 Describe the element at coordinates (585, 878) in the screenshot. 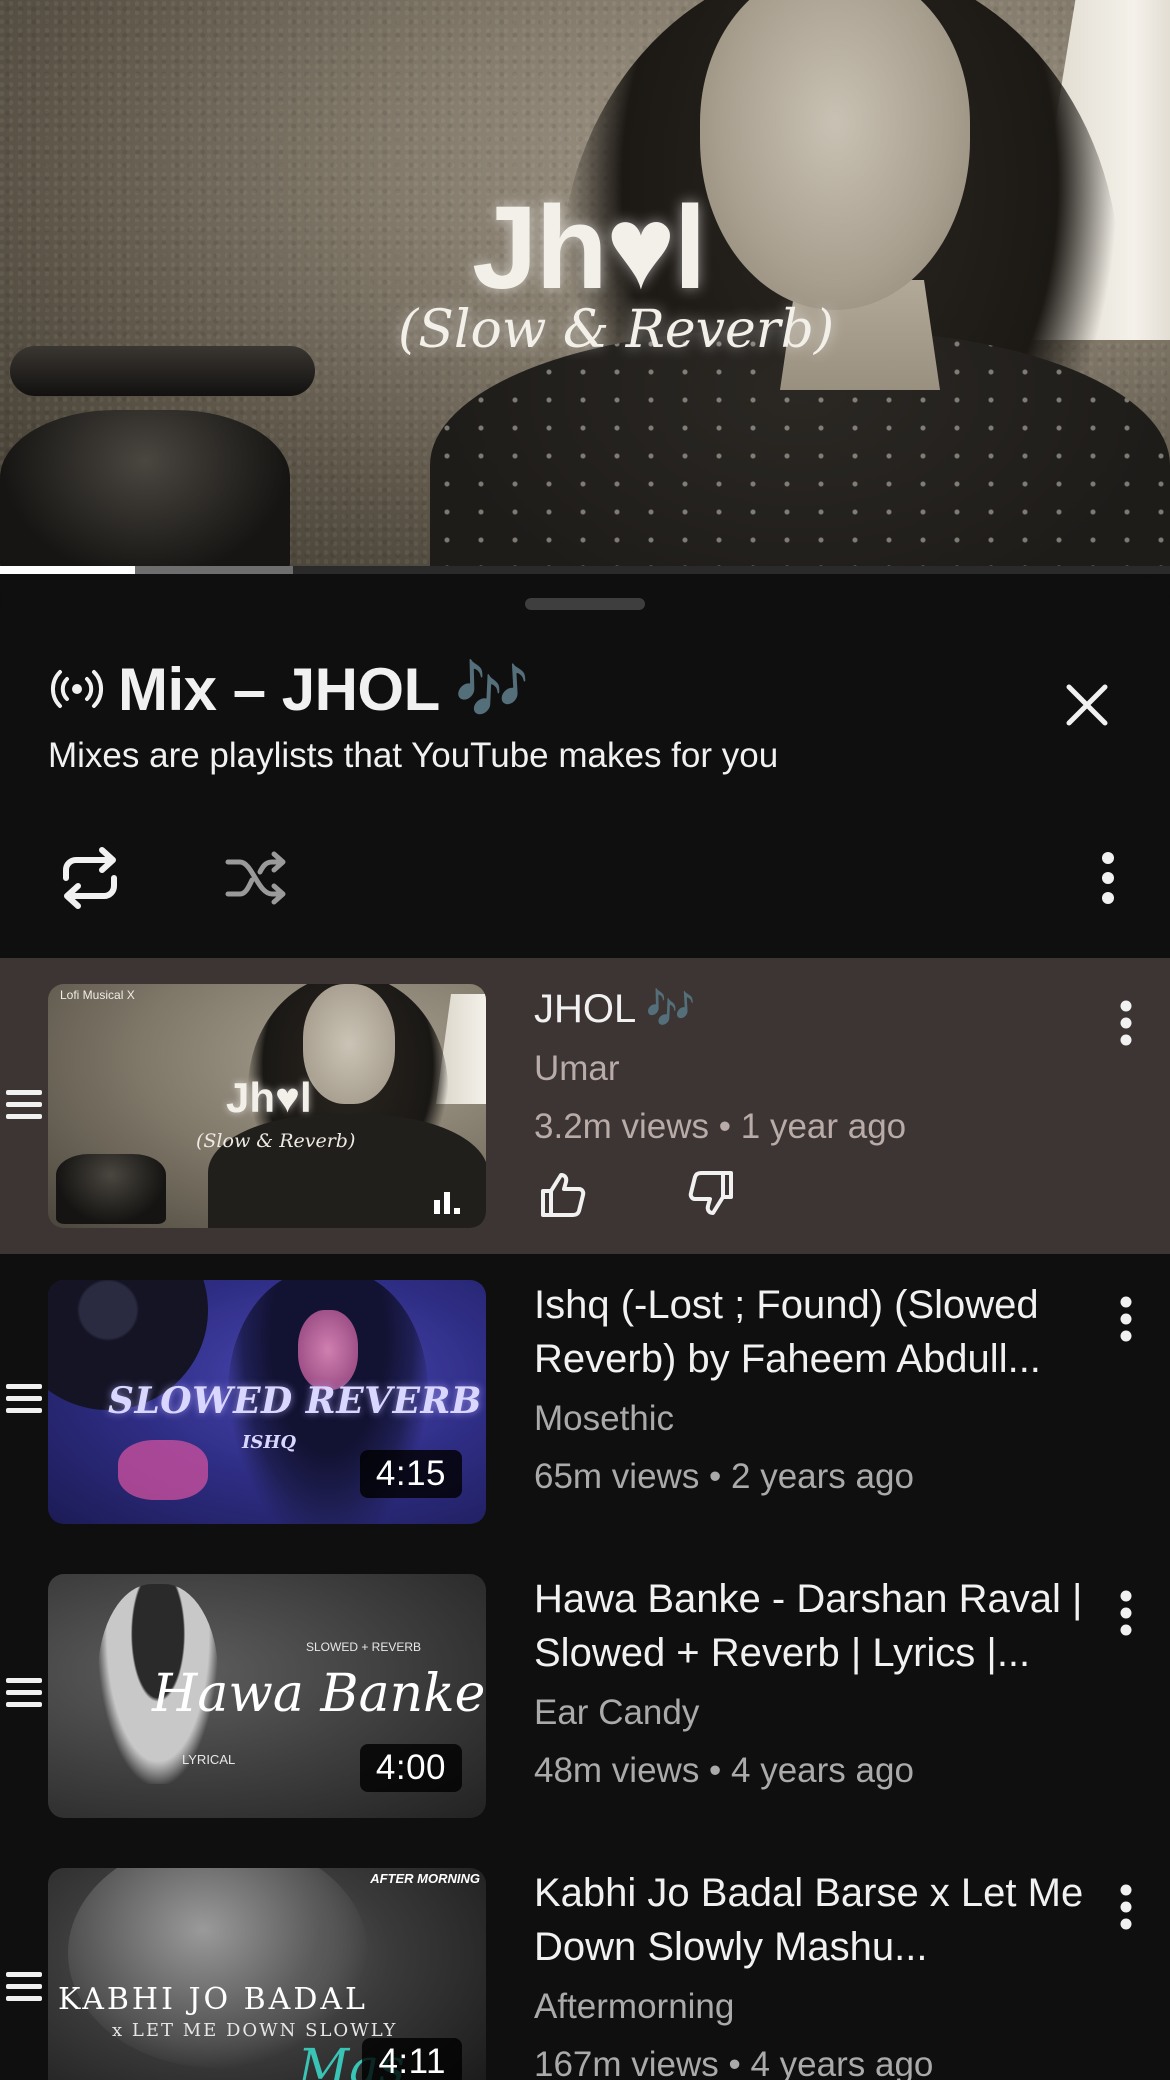

I see `playlist-controls` at that location.